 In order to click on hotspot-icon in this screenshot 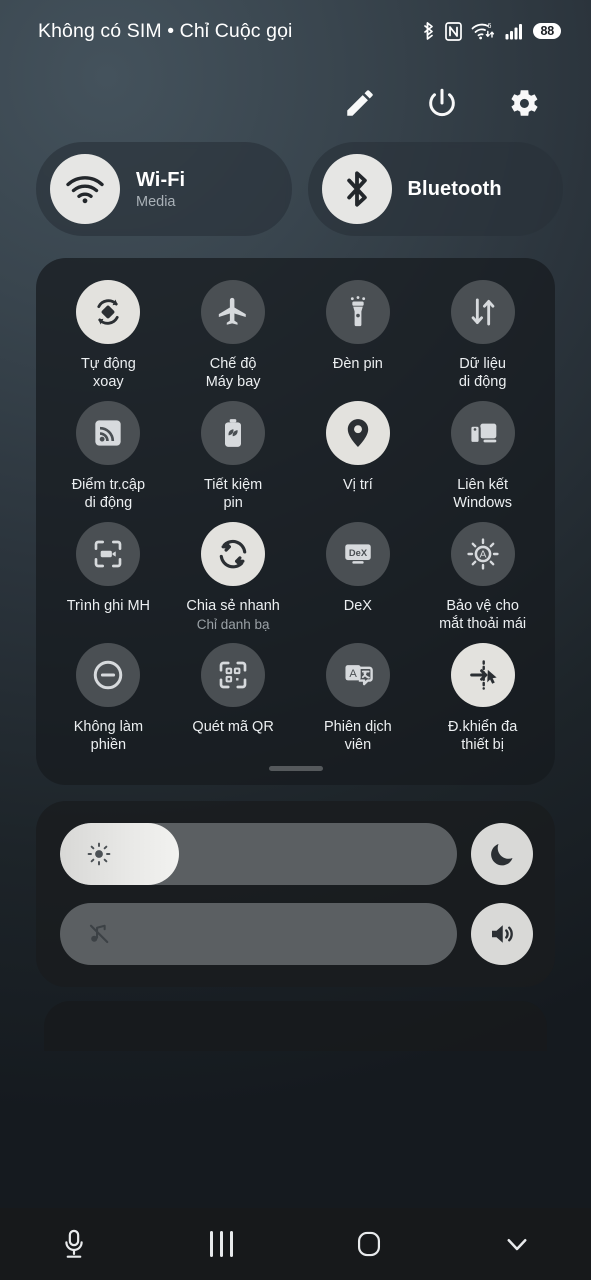, I will do `click(108, 433)`.